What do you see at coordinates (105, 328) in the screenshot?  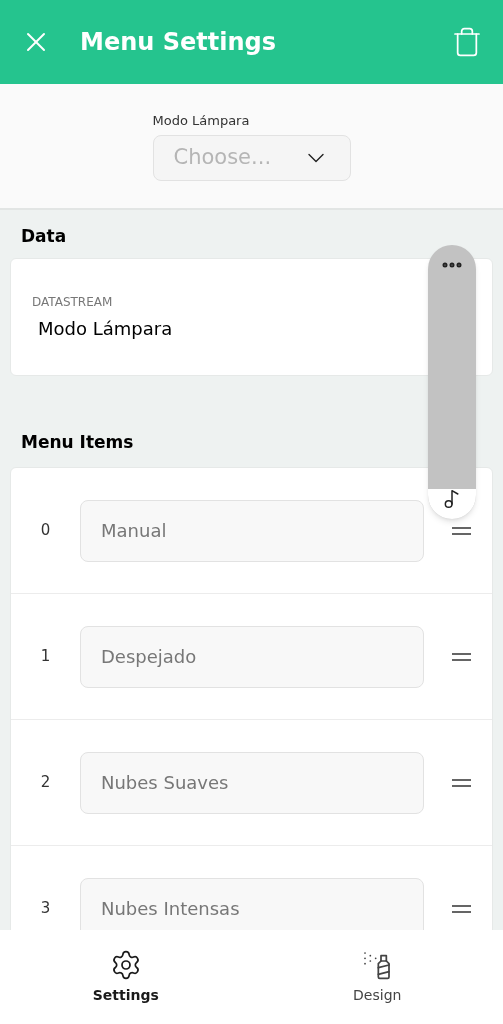 I see `datastream-value: Modo Lámpara` at bounding box center [105, 328].